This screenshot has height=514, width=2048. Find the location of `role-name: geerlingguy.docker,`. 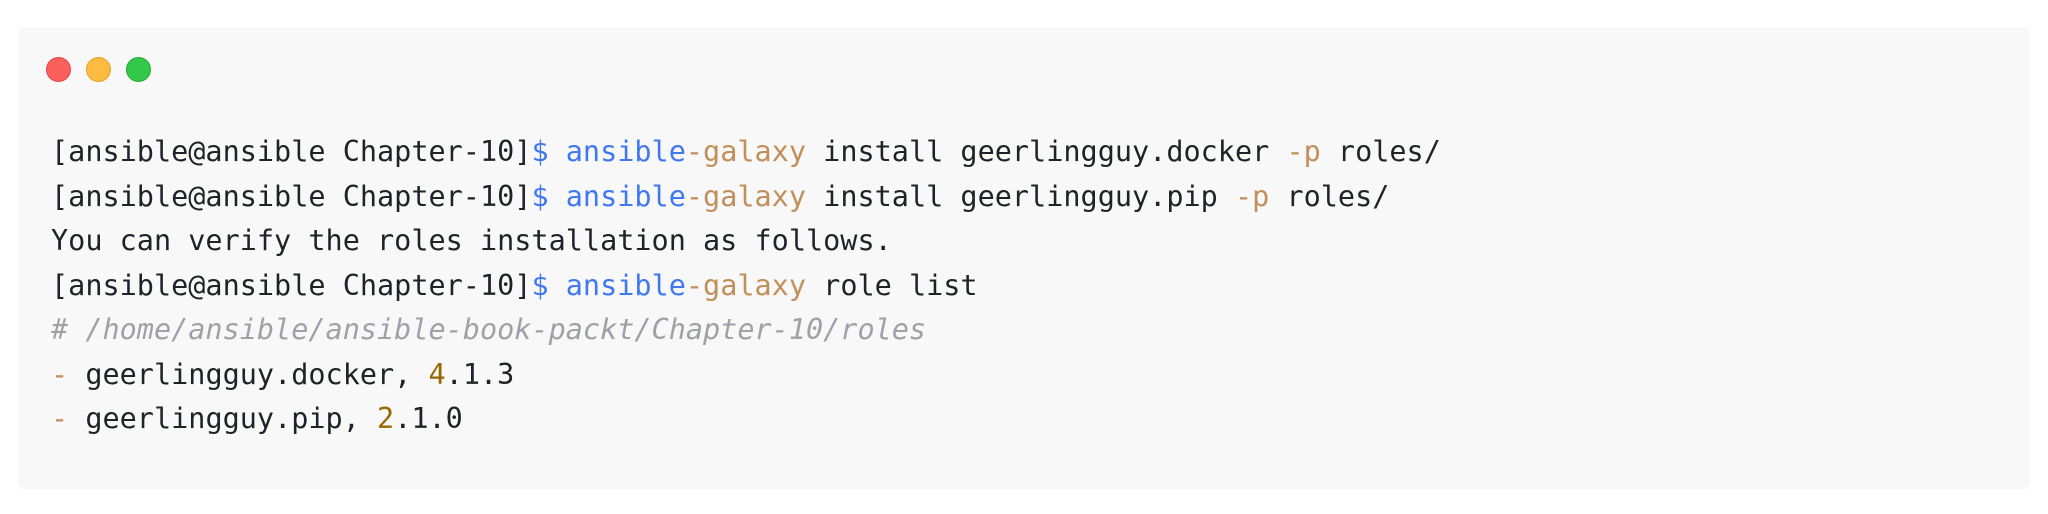

role-name: geerlingguy.docker, is located at coordinates (248, 374).